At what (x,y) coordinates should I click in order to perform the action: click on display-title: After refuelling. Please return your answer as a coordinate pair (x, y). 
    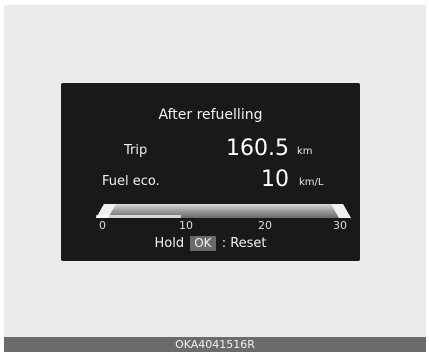
    Looking at the image, I should click on (210, 115).